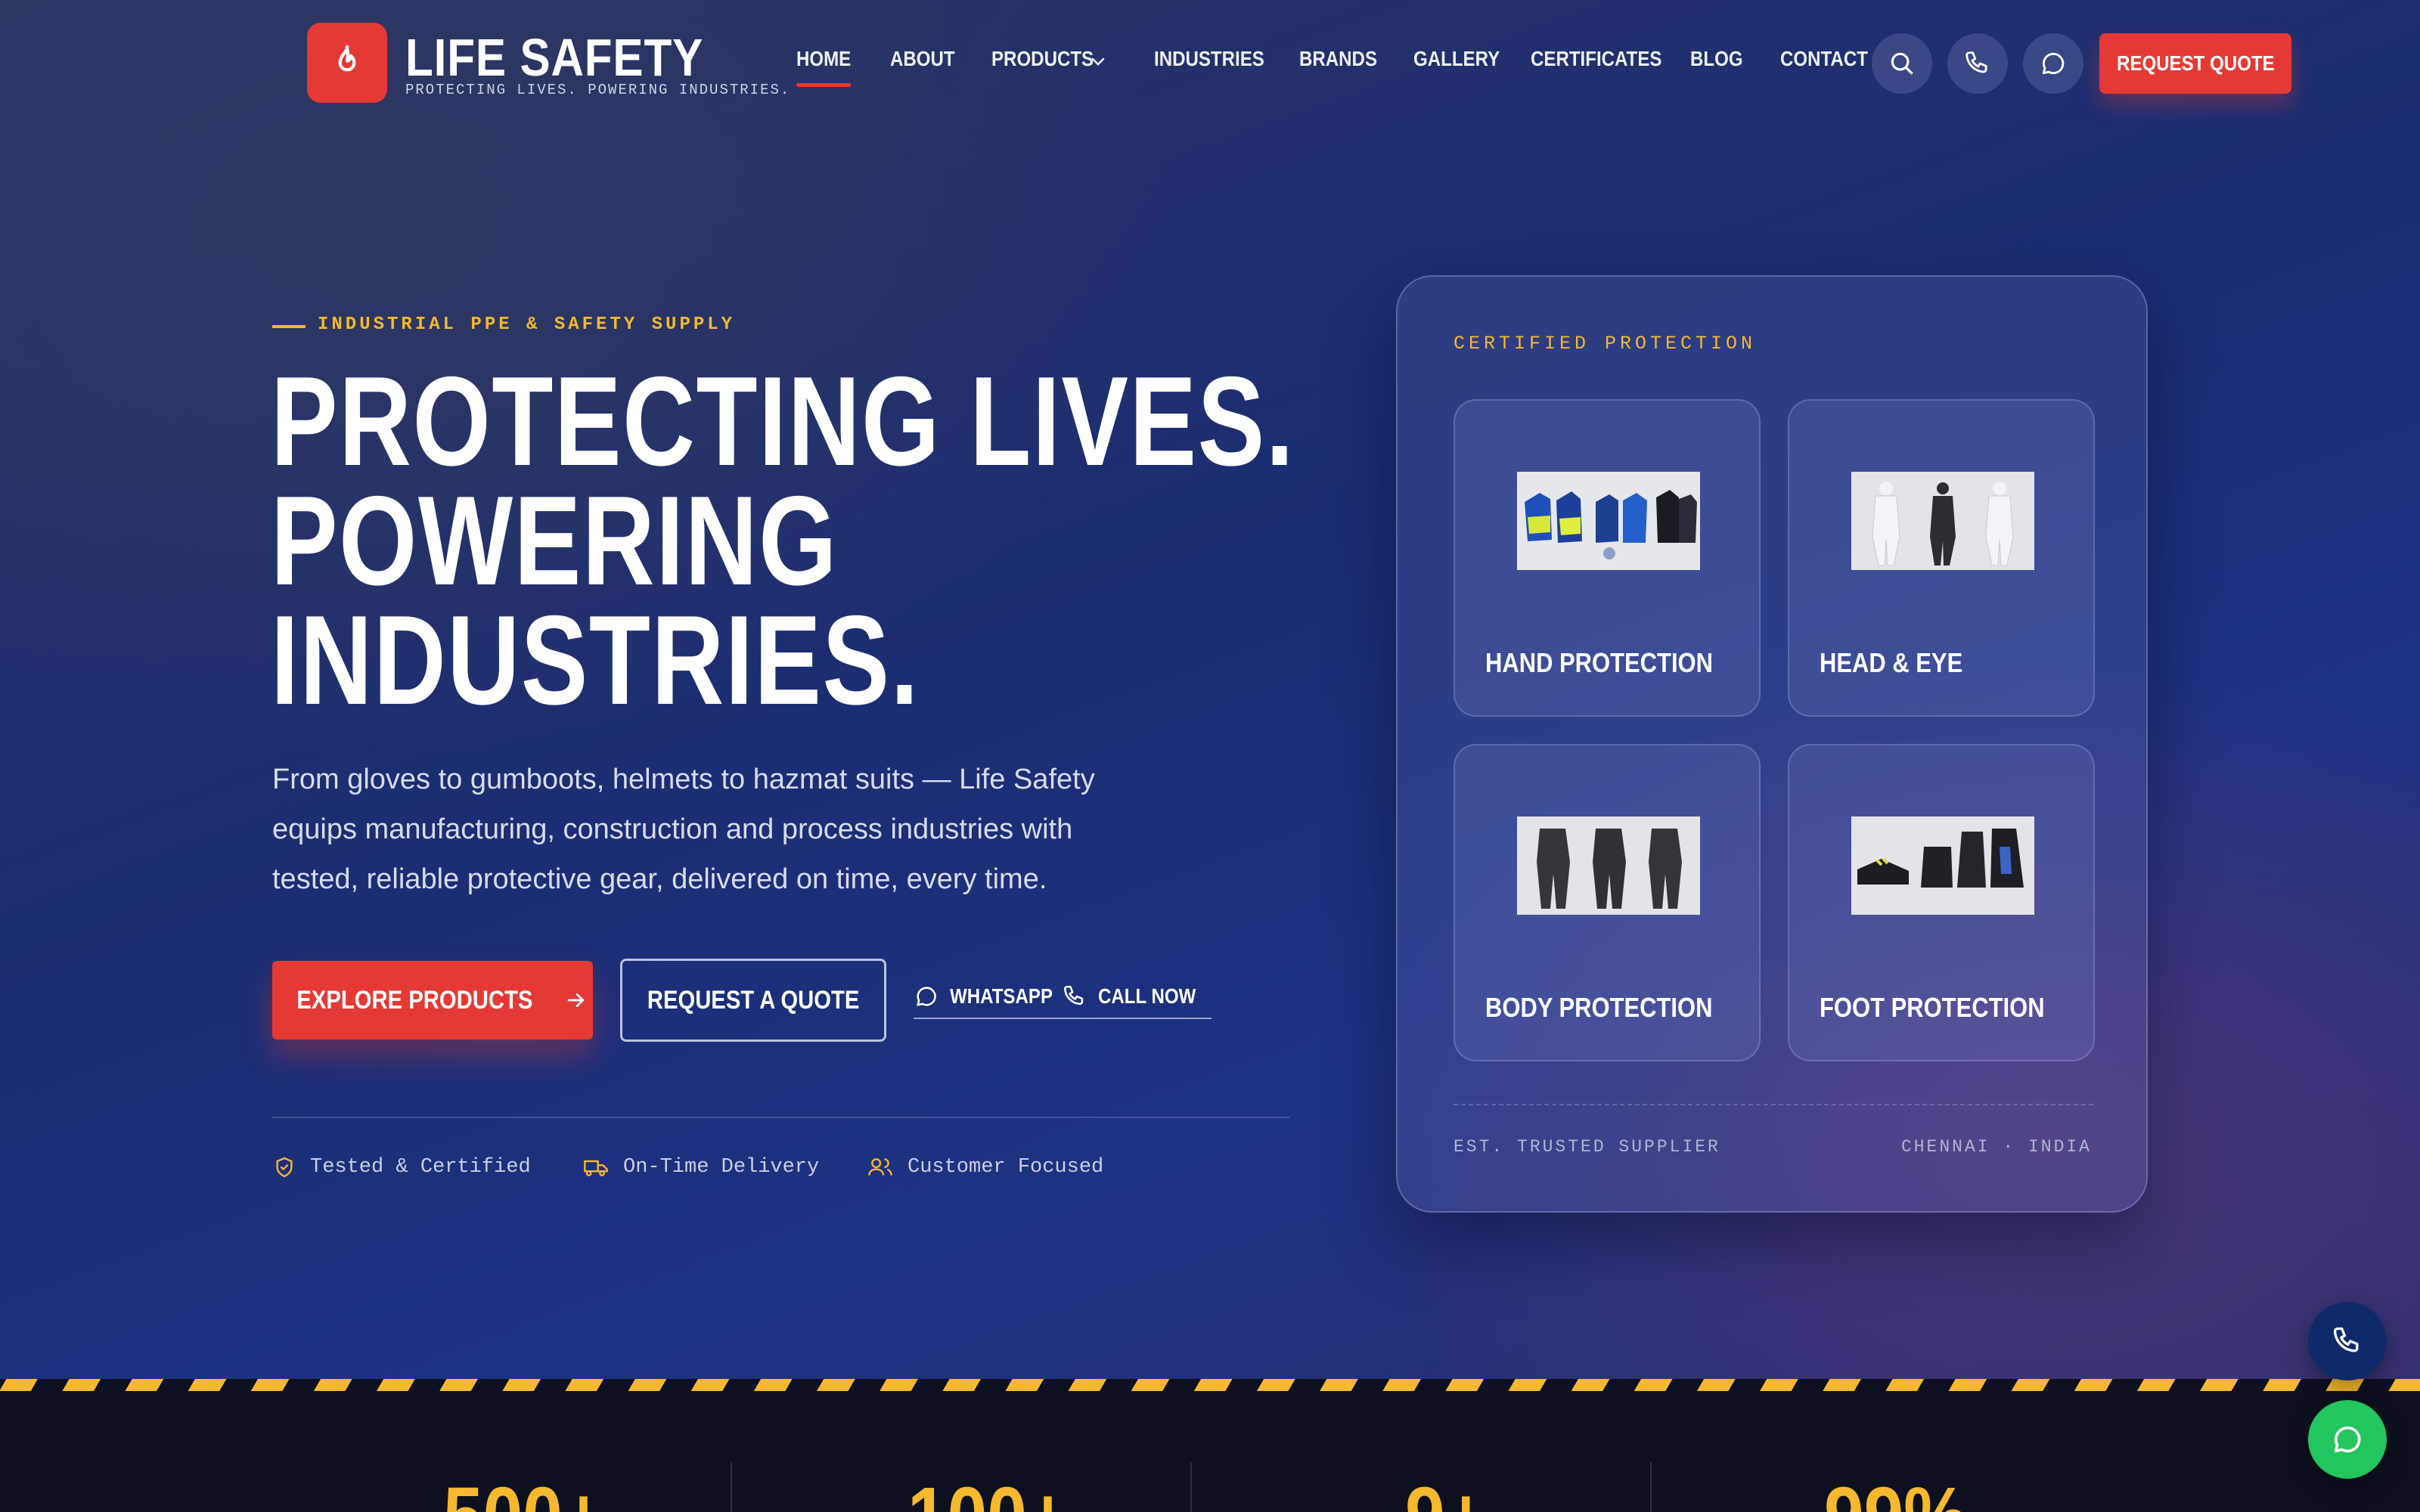 The width and height of the screenshot is (2420, 1512). What do you see at coordinates (1933, 1007) in the screenshot?
I see `tile-label: FOOT PROTECTION` at bounding box center [1933, 1007].